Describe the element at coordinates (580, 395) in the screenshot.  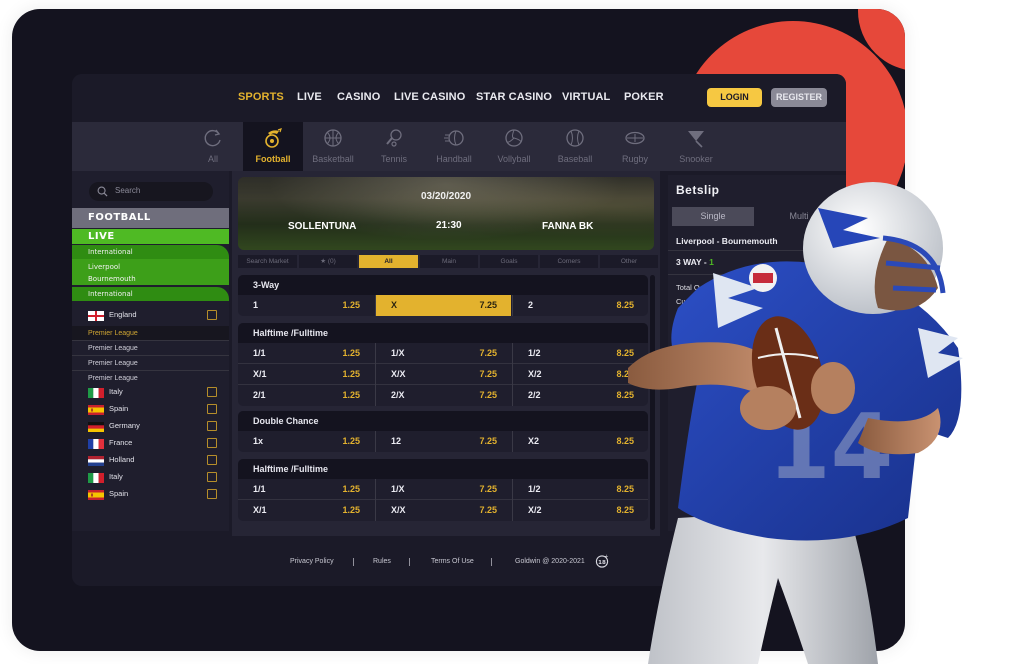
I see `odds-button: 2/2 8.25` at that location.